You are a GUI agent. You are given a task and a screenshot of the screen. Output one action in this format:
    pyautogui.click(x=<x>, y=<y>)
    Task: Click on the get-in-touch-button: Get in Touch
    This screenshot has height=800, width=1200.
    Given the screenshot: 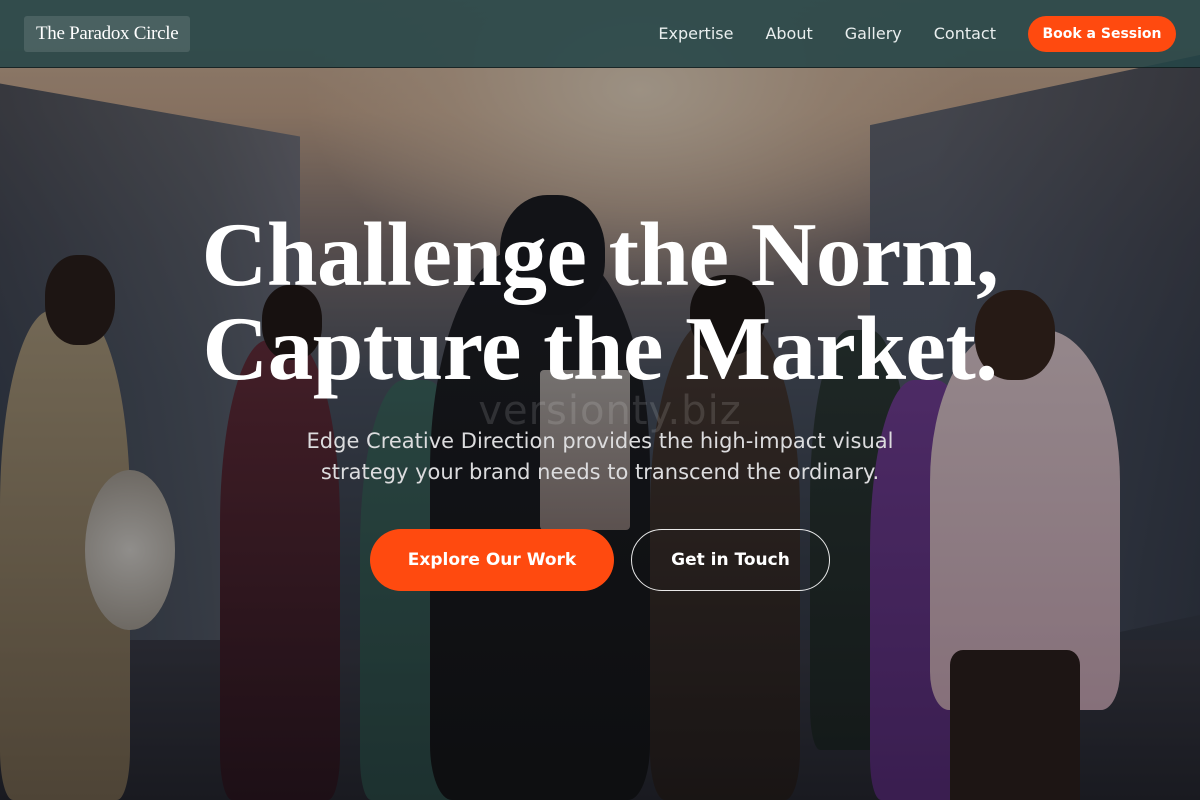 What is the action you would take?
    pyautogui.click(x=730, y=560)
    